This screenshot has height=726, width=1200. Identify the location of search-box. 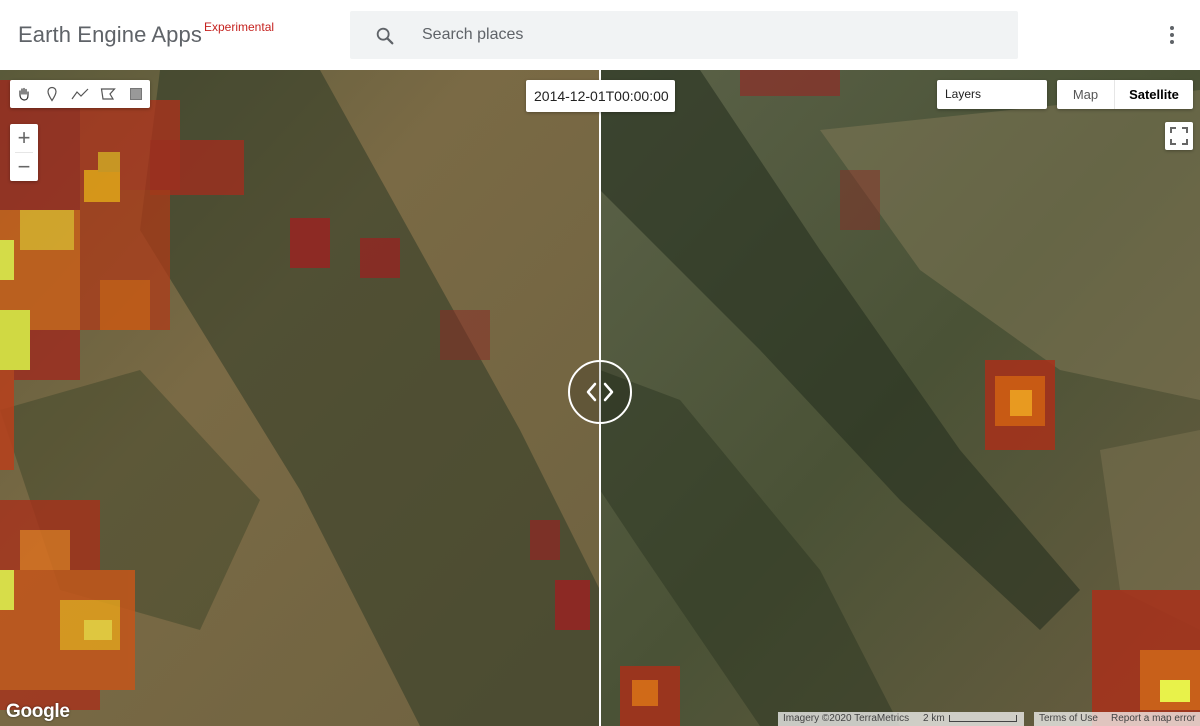
(684, 35).